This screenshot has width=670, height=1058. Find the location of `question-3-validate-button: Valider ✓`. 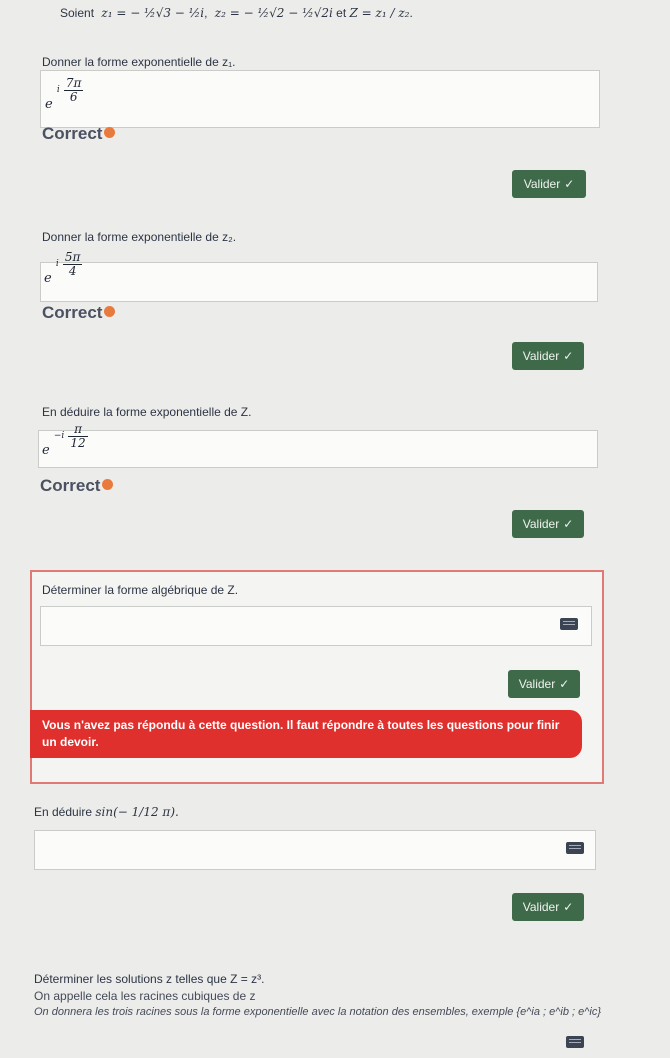

question-3-validate-button: Valider ✓ is located at coordinates (548, 524).